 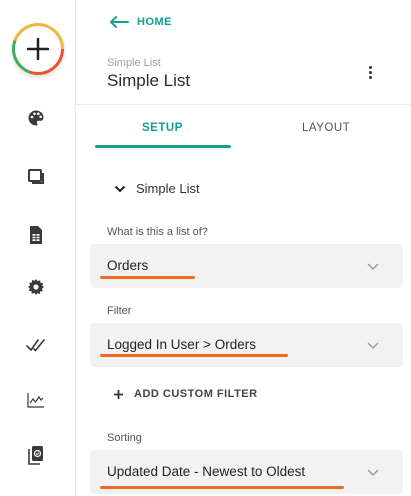 I want to click on add-custom-filter-button: ADD CUSTOM FILTER, so click(x=185, y=394).